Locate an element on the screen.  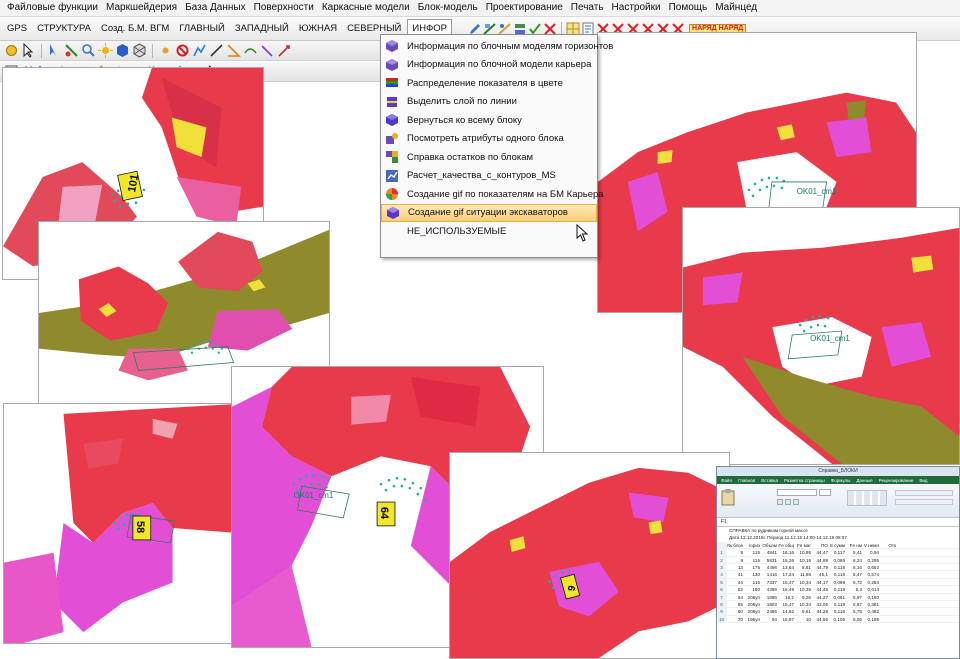
hex-pattern-icon is located at coordinates (139, 50).